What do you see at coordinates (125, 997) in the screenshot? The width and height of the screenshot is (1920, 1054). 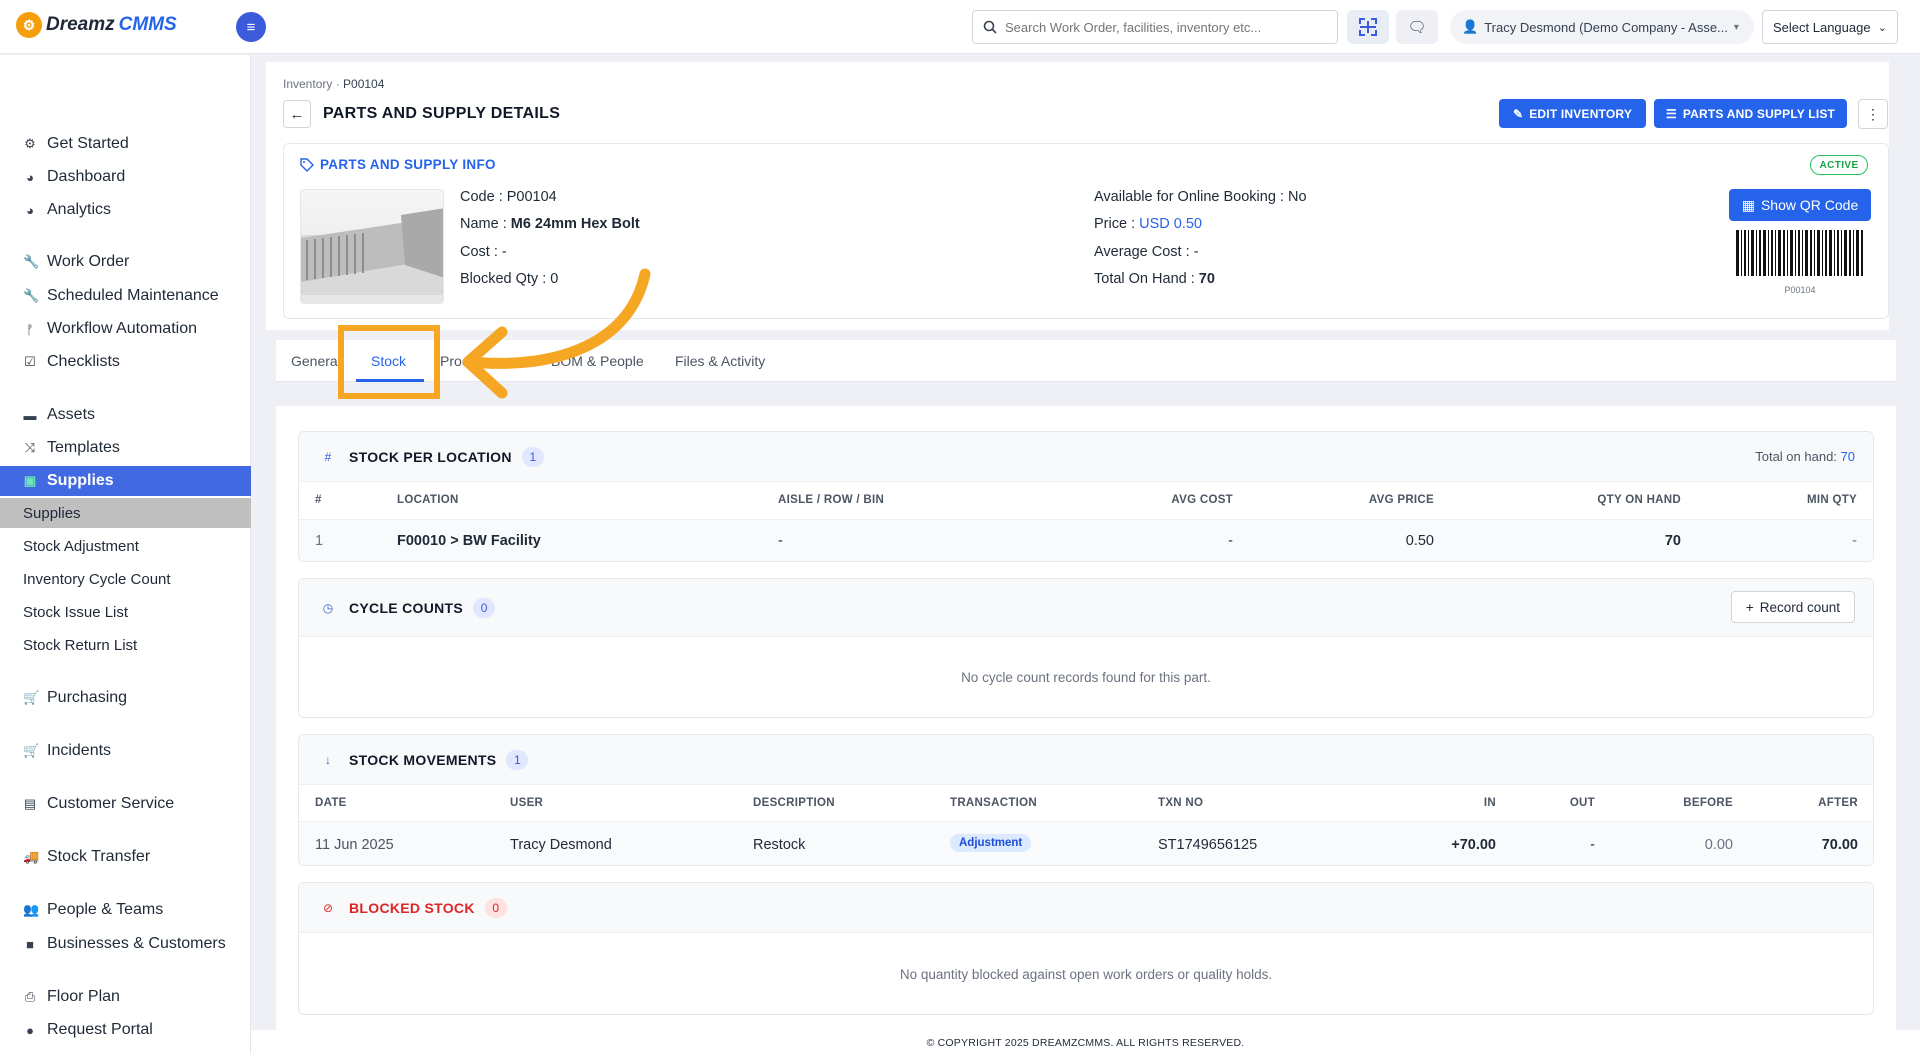 I see `sidebar-item-floor-plan: ⎙ Floor Plan` at bounding box center [125, 997].